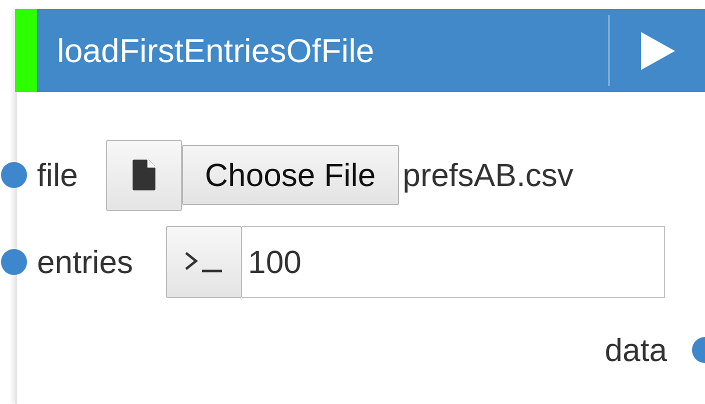 The width and height of the screenshot is (705, 404). What do you see at coordinates (57, 175) in the screenshot?
I see `input-label: file` at bounding box center [57, 175].